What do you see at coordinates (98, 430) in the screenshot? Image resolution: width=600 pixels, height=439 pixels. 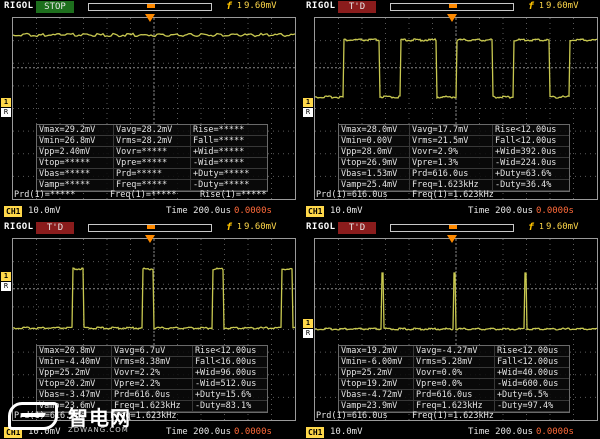 I see `watermark-url: ZDWANG.COM` at bounding box center [98, 430].